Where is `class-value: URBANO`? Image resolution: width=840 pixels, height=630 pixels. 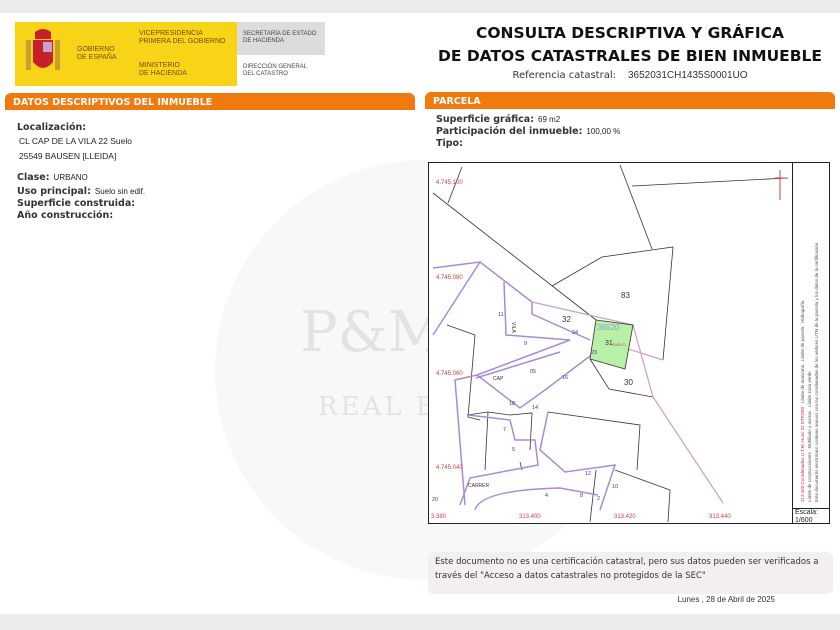
class-value: URBANO is located at coordinates (70, 177).